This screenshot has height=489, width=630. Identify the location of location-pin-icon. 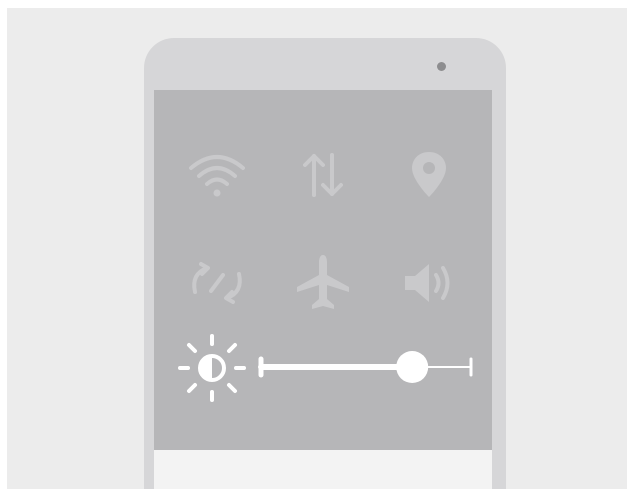
(429, 174).